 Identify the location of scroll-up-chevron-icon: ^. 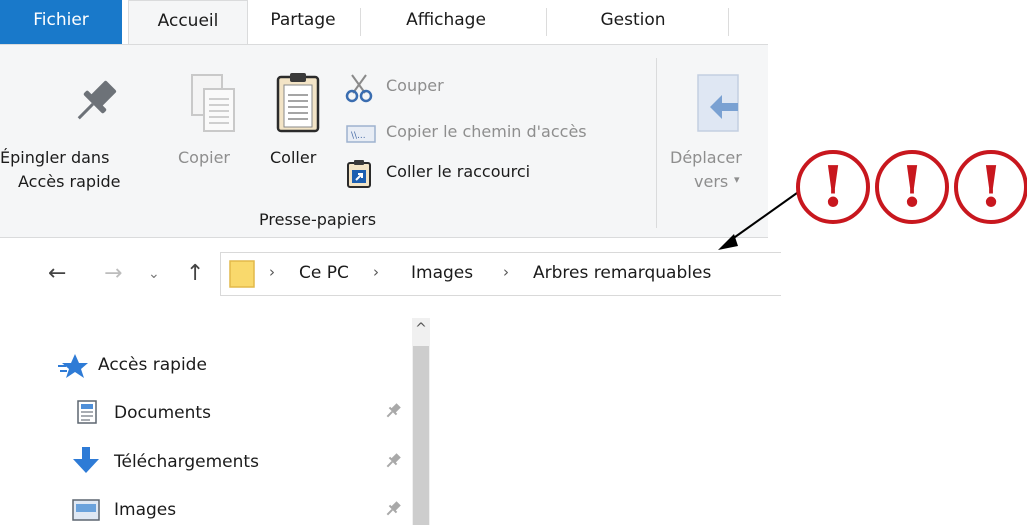
(421, 329).